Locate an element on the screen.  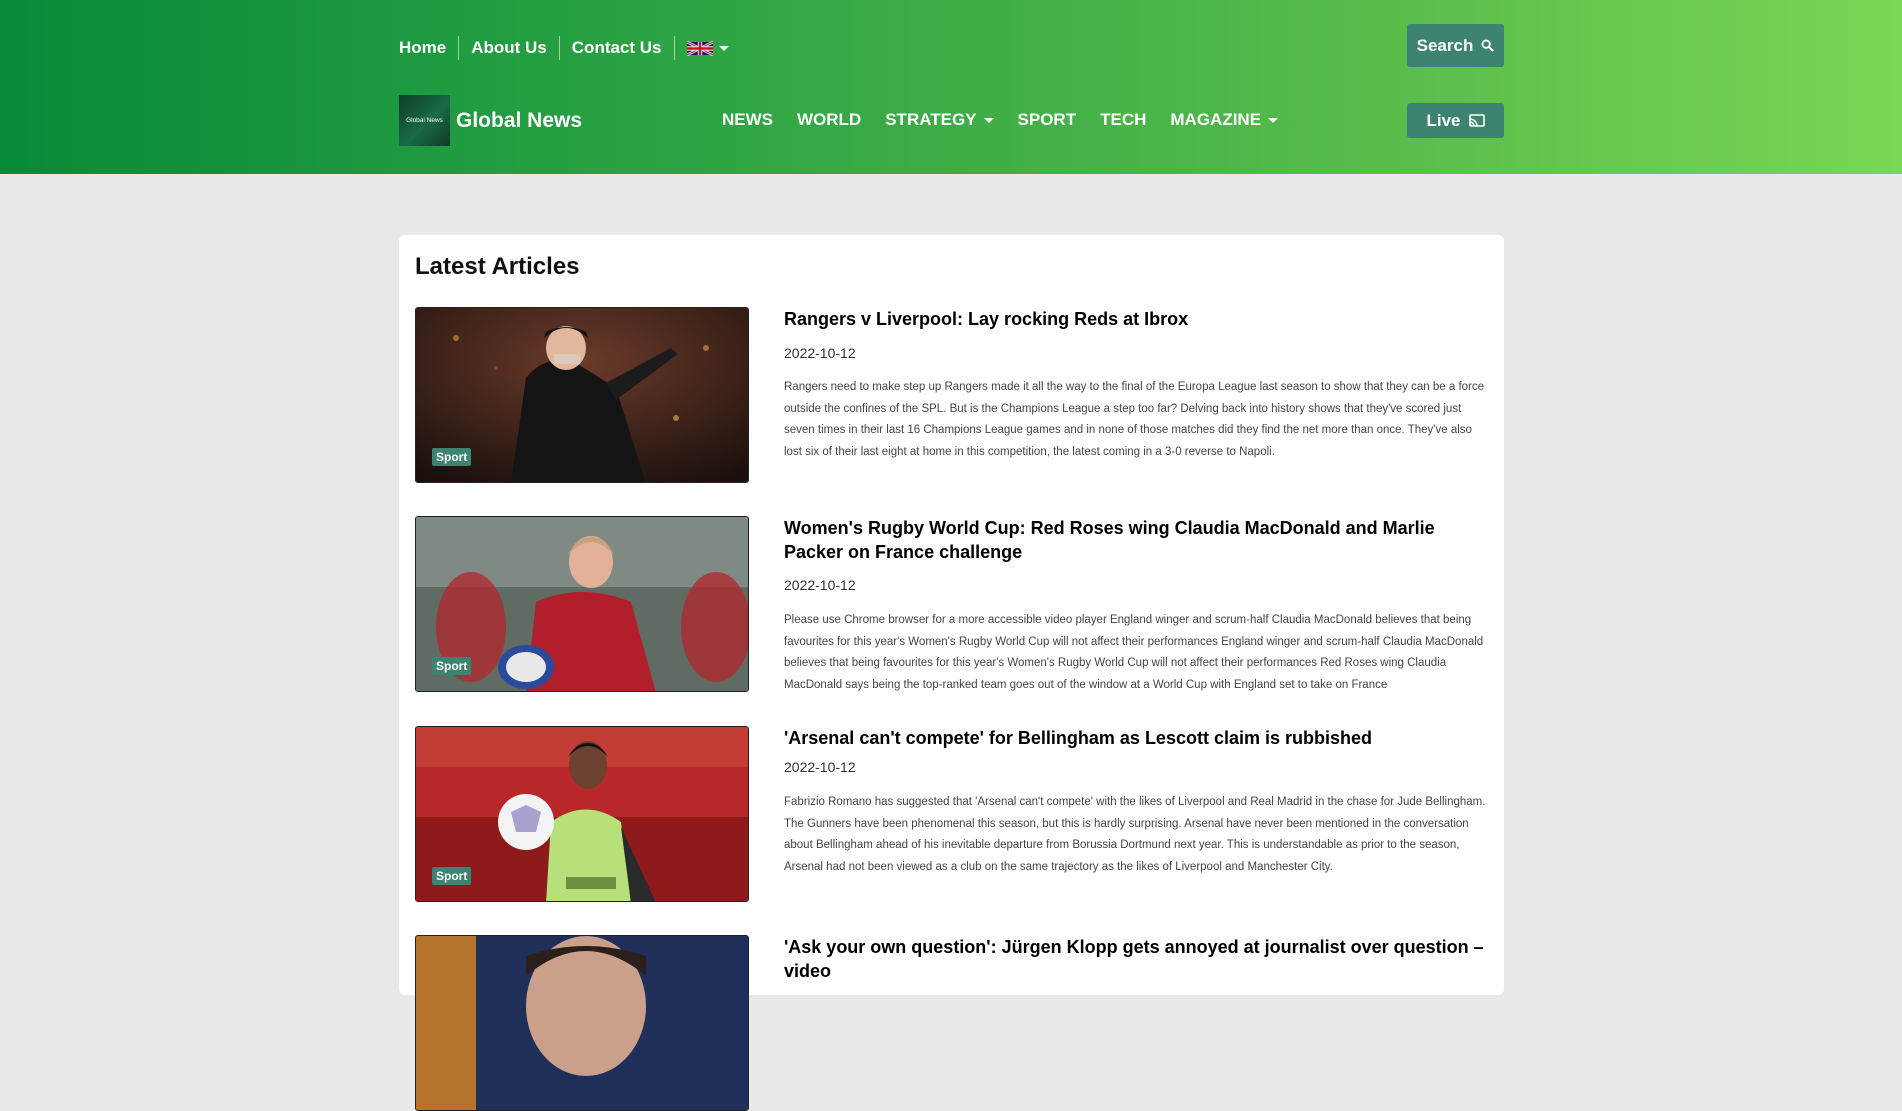
nav-news-label: NEWS is located at coordinates (747, 119).